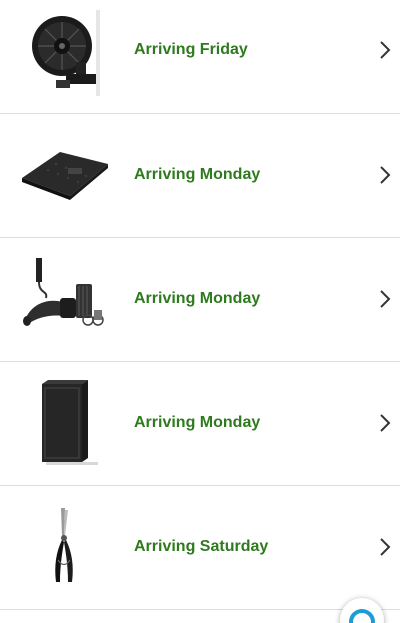 The image size is (400, 623). I want to click on clip-fan-icon, so click(65, 54).